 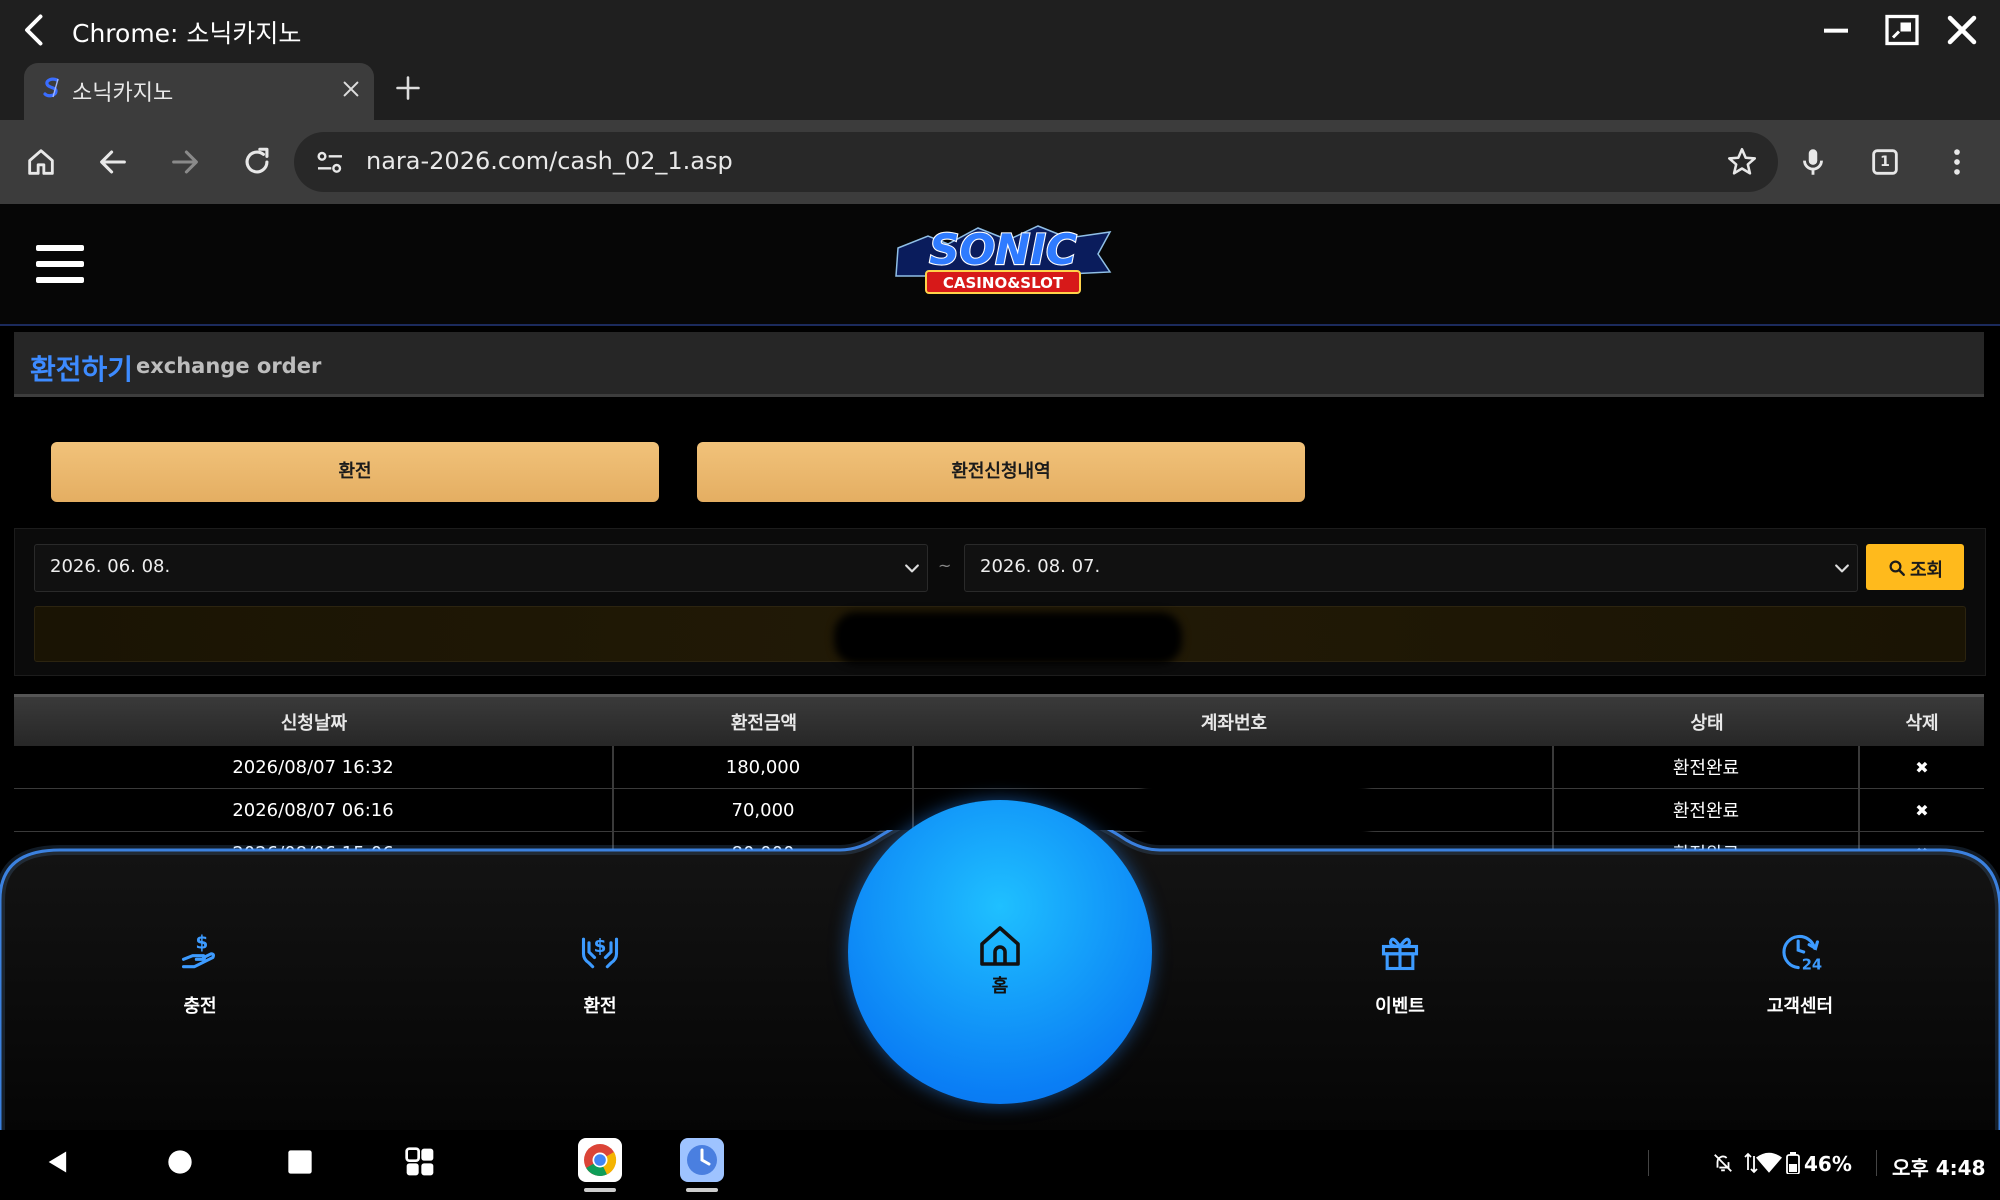 I want to click on redaction-mark, so click(x=1008, y=638).